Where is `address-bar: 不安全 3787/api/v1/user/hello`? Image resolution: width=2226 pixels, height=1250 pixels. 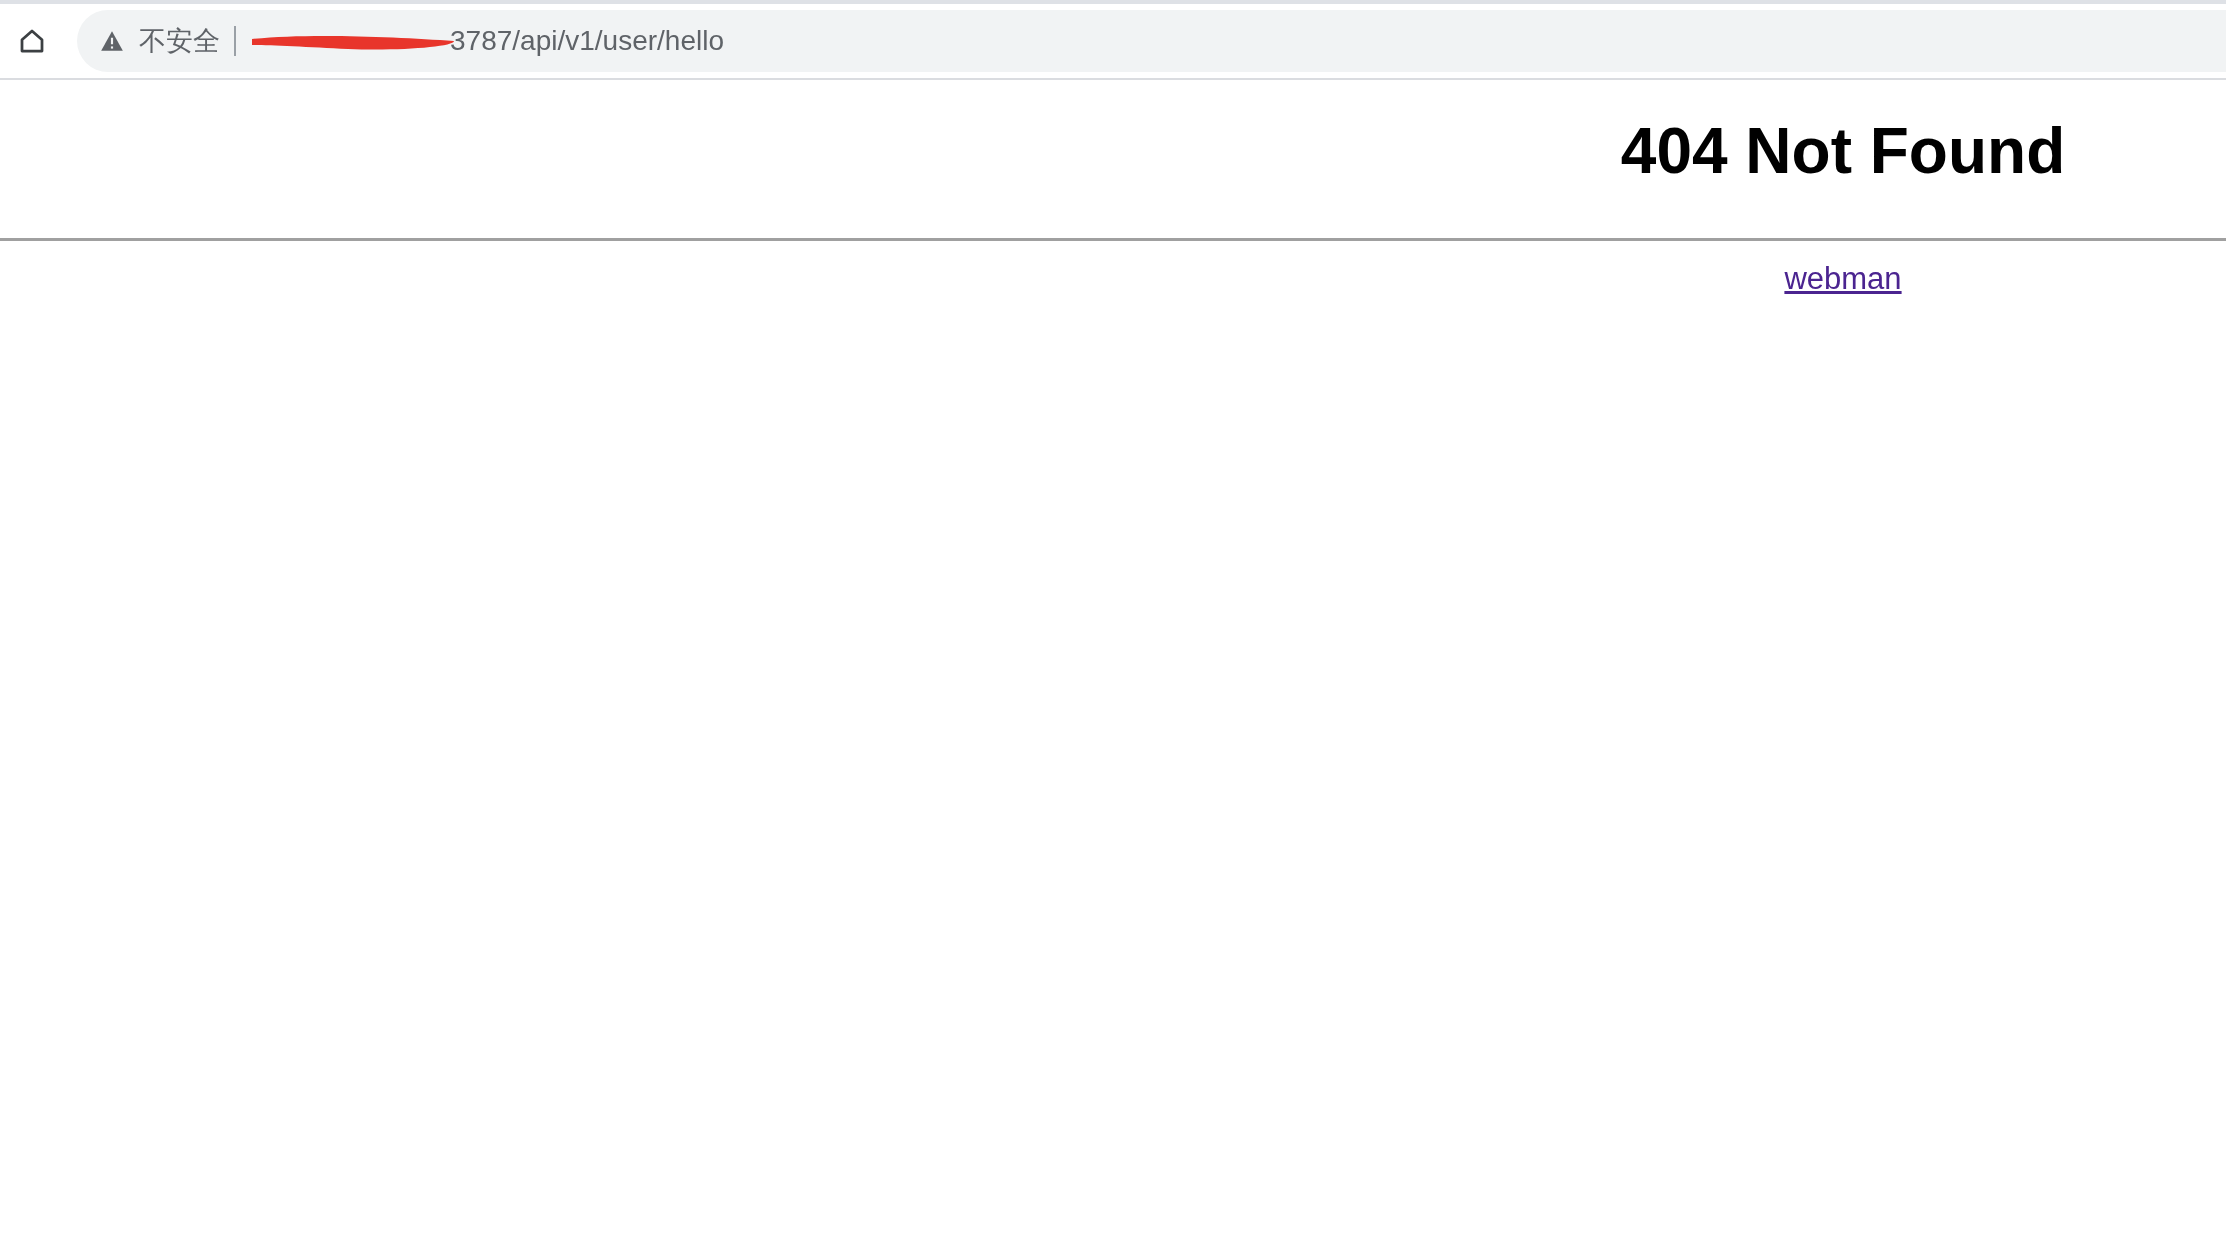
address-bar: 不安全 3787/api/v1/user/hello is located at coordinates (1151, 41).